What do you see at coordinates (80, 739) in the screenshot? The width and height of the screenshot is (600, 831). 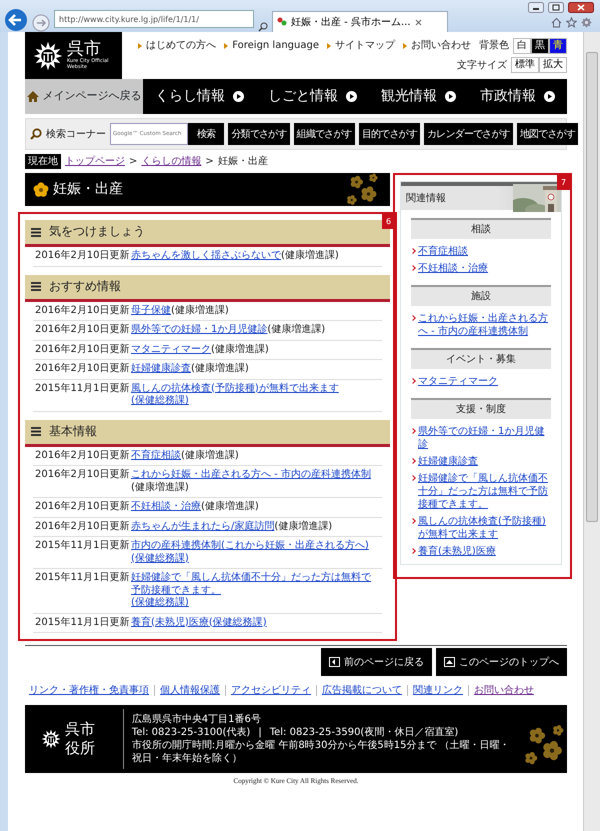 I see `city-hall-name: 呉市役所` at bounding box center [80, 739].